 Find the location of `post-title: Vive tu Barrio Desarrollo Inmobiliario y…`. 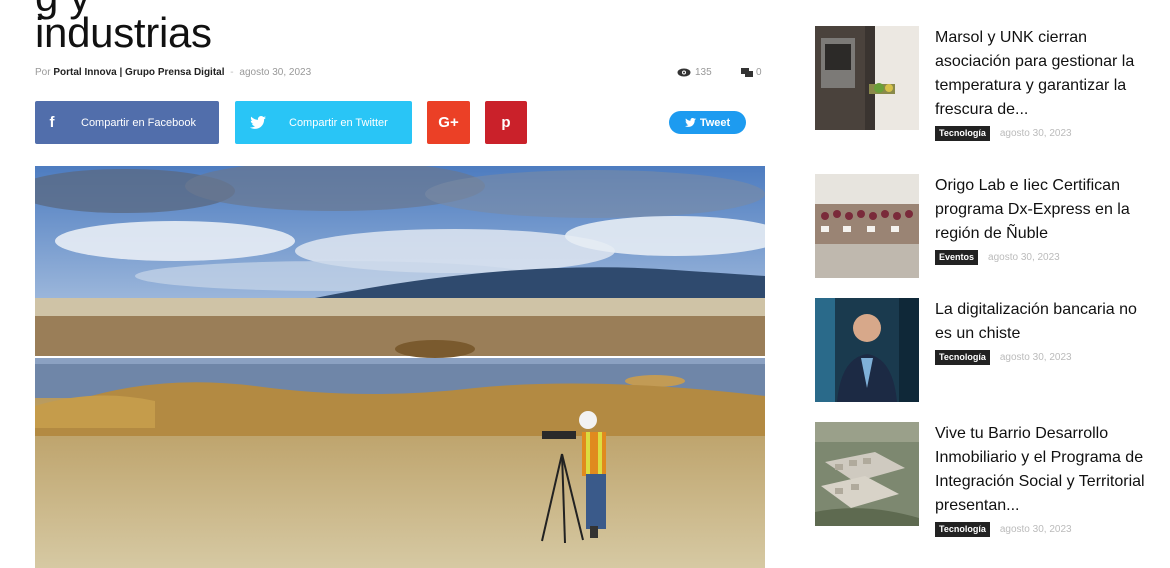

post-title: Vive tu Barrio Desarrollo Inmobiliario y… is located at coordinates (1045, 470).